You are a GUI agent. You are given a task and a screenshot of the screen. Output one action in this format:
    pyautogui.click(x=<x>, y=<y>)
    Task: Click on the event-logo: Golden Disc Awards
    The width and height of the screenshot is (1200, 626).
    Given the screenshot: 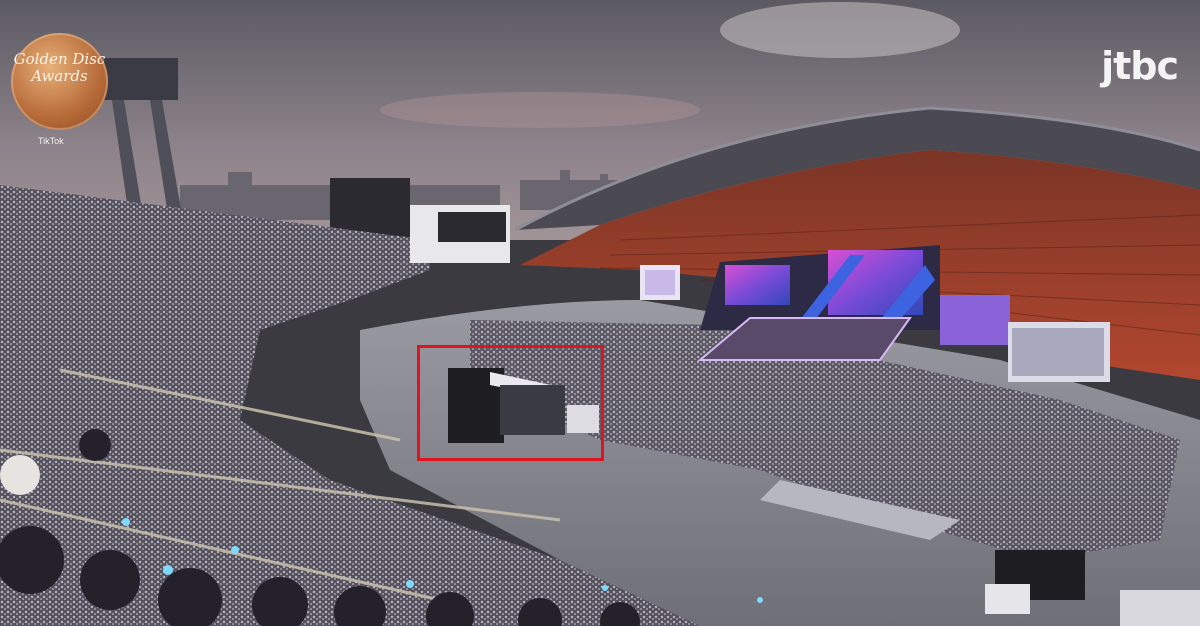 What is the action you would take?
    pyautogui.click(x=59, y=81)
    